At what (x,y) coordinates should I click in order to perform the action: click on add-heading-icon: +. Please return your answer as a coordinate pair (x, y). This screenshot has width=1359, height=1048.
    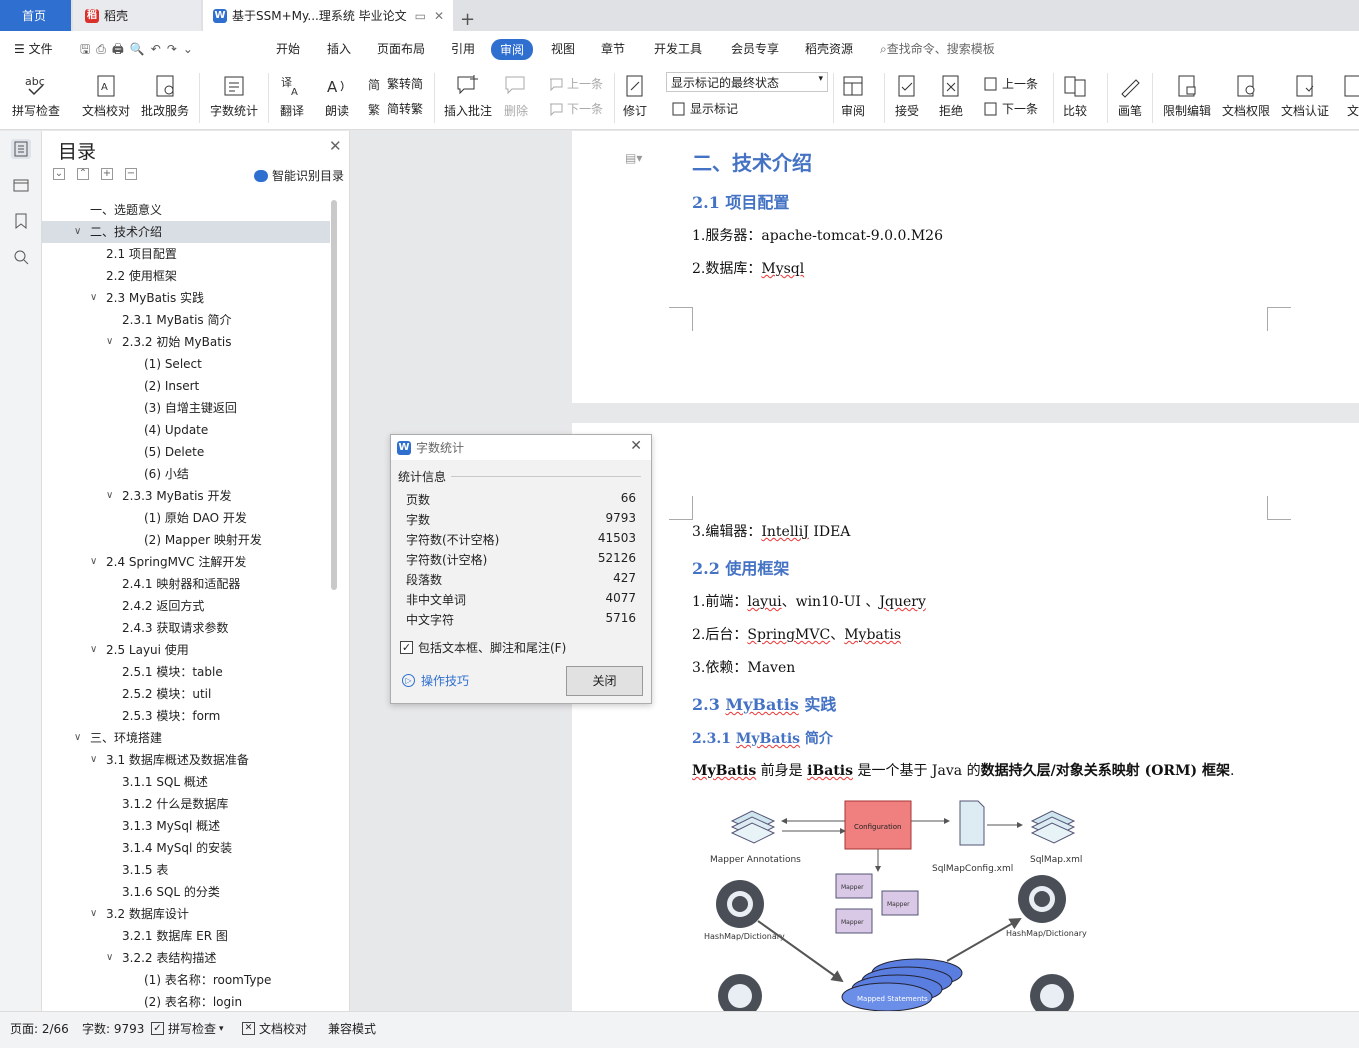
    Looking at the image, I should click on (107, 174).